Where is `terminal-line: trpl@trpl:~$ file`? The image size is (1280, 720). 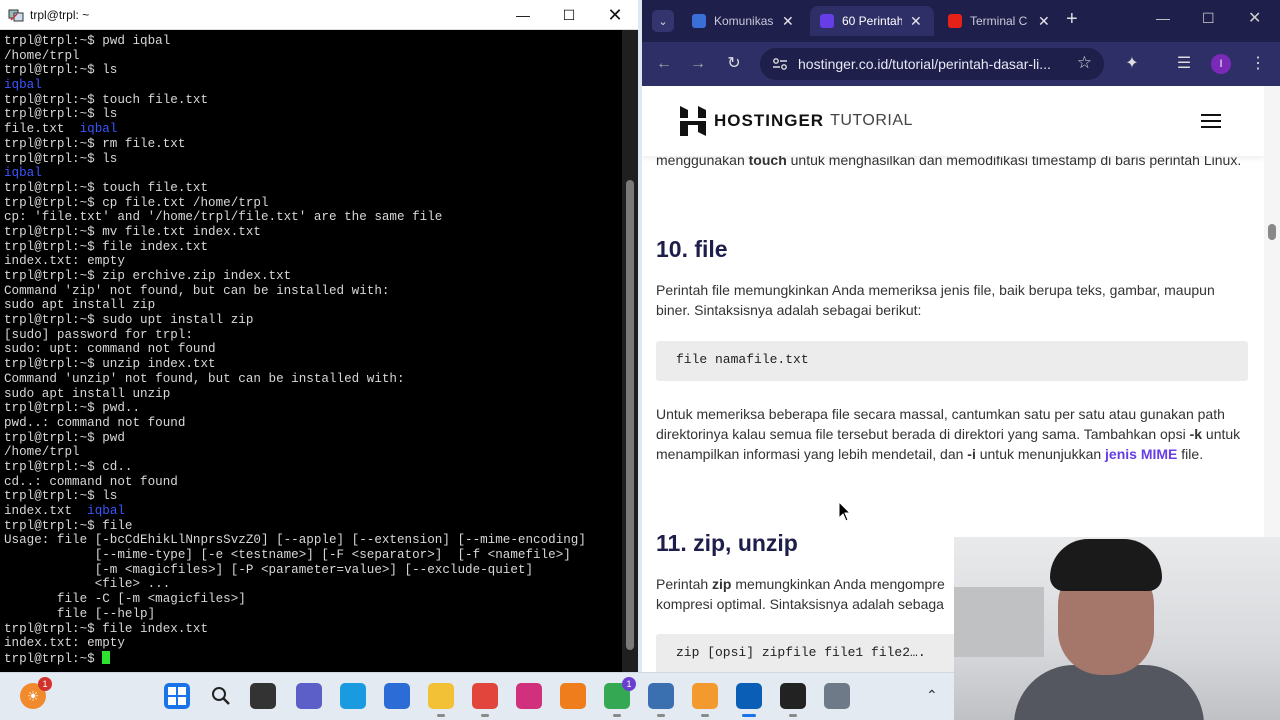
terminal-line: trpl@trpl:~$ file is located at coordinates (313, 526).